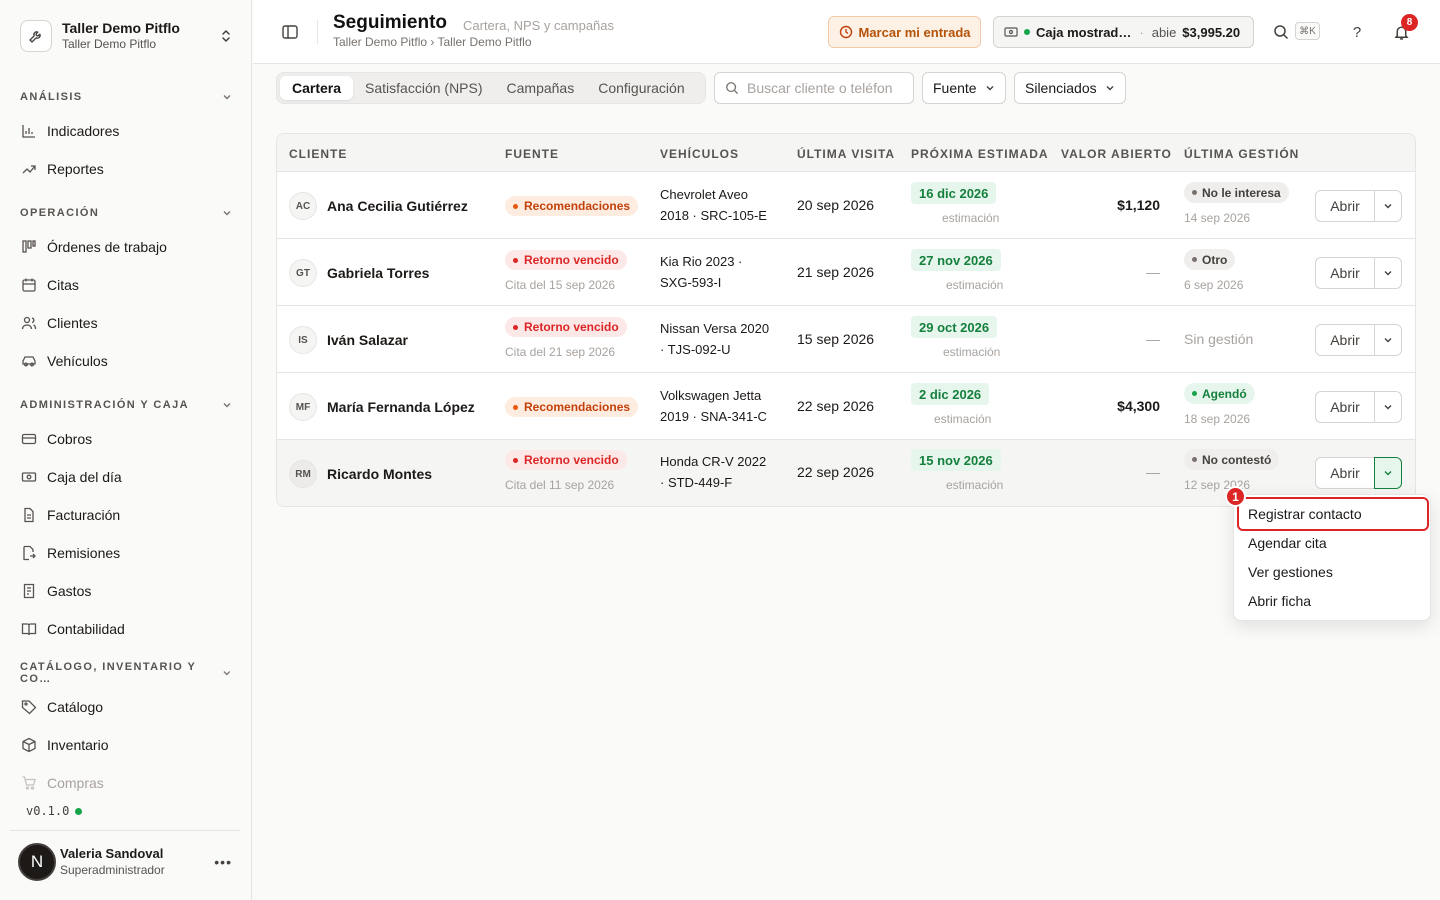 This screenshot has width=1440, height=900. What do you see at coordinates (126, 745) in the screenshot?
I see `sidebar-item-inventario: Inventario` at bounding box center [126, 745].